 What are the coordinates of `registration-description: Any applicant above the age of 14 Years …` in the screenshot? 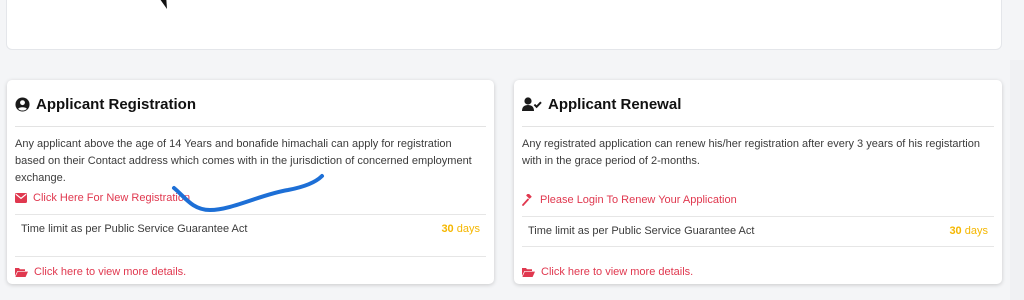 It's located at (243, 161).